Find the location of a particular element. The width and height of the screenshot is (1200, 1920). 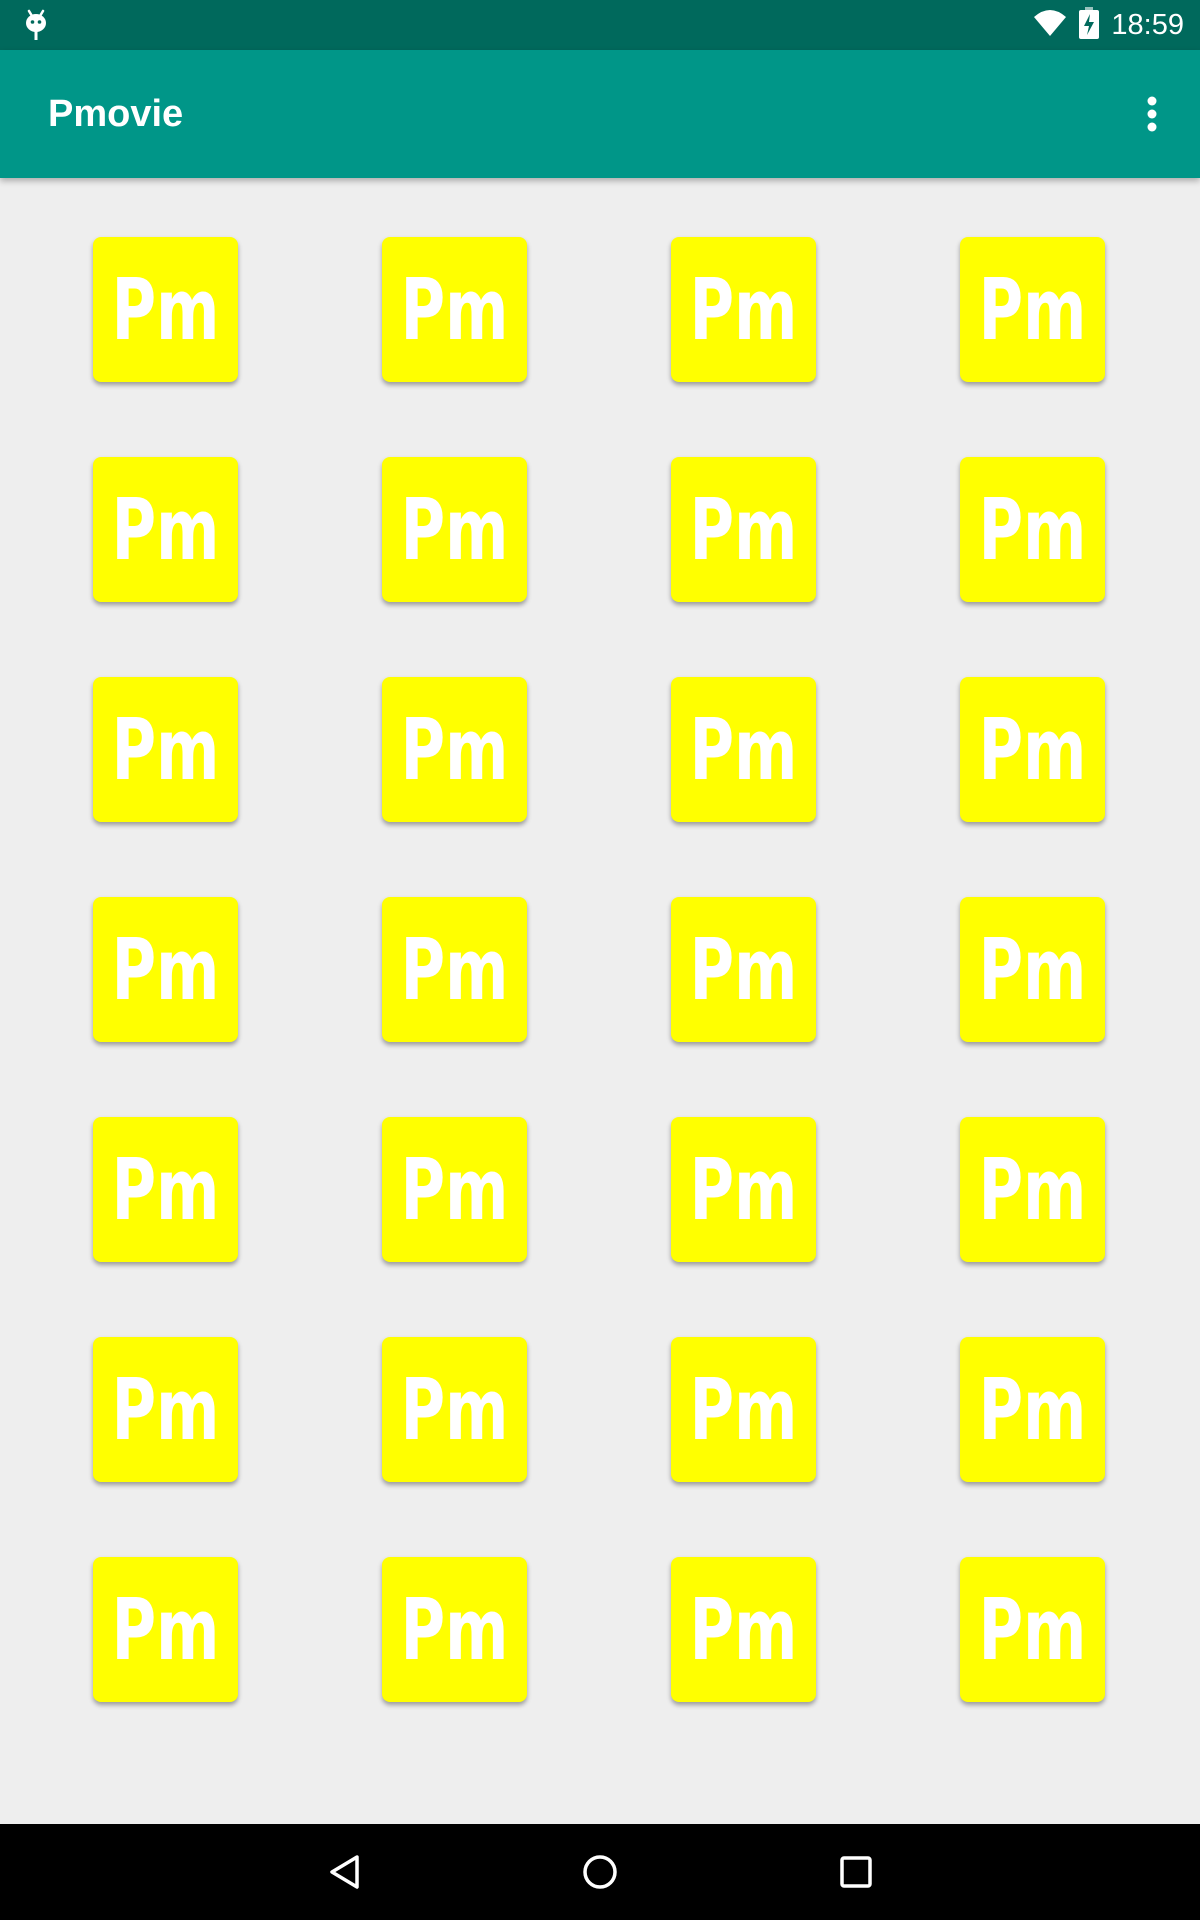

battery-charging-icon is located at coordinates (1089, 25).